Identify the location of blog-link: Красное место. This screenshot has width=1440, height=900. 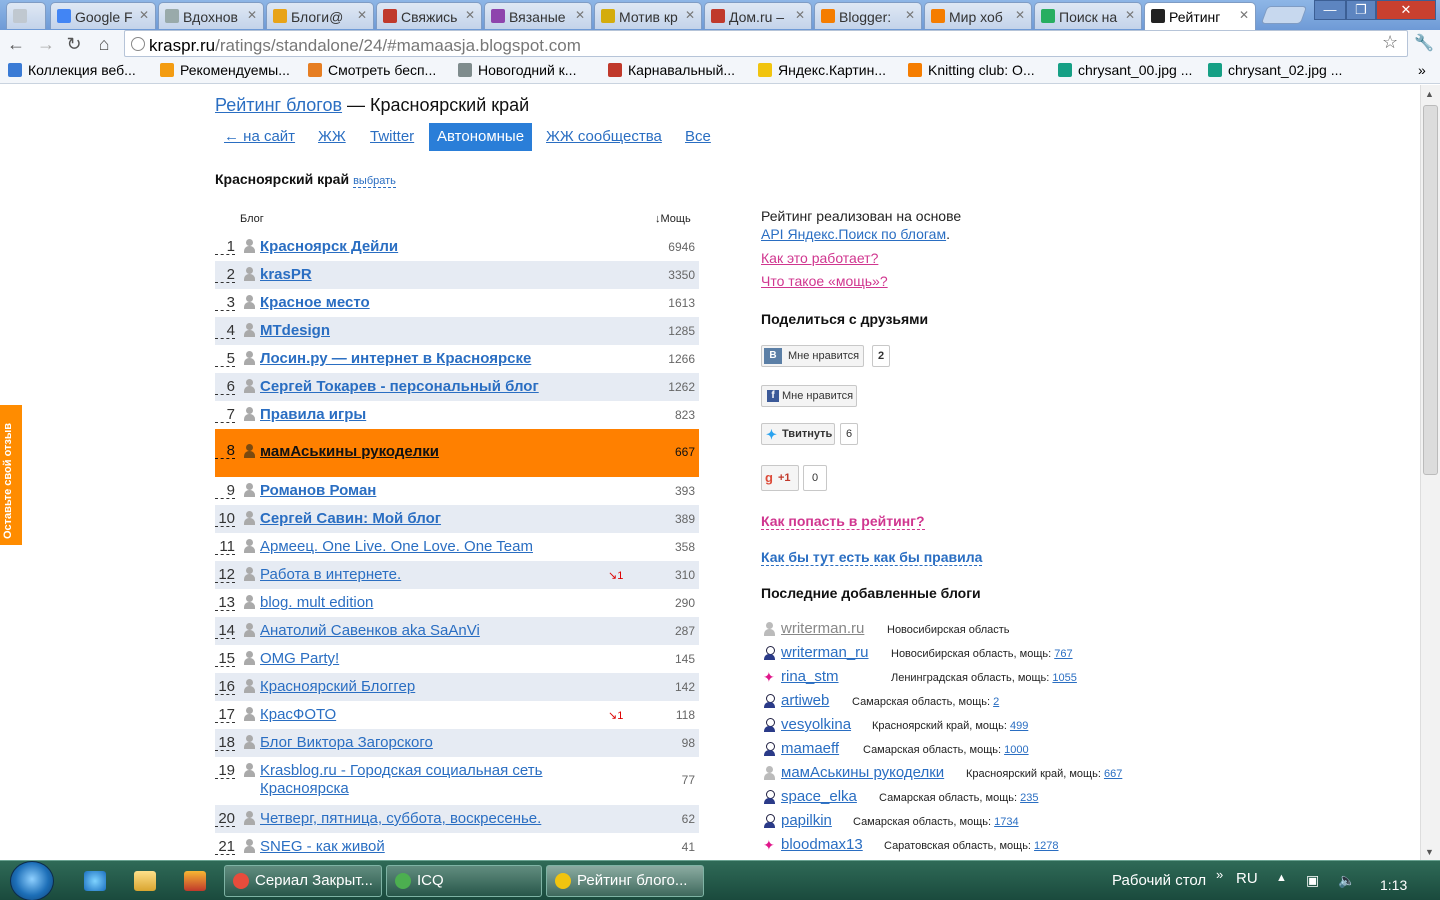
(420, 303).